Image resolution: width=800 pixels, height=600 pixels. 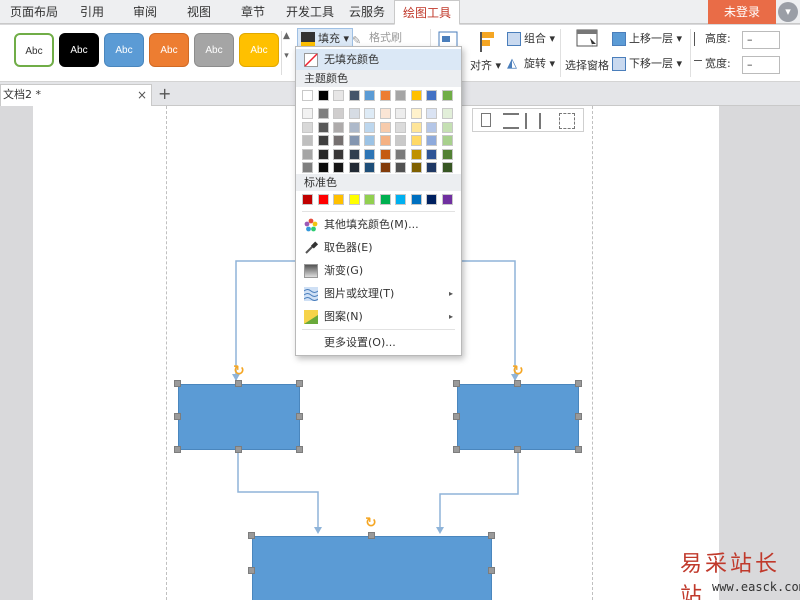 I want to click on no-fill-option: 无填充颜色, so click(x=378, y=60).